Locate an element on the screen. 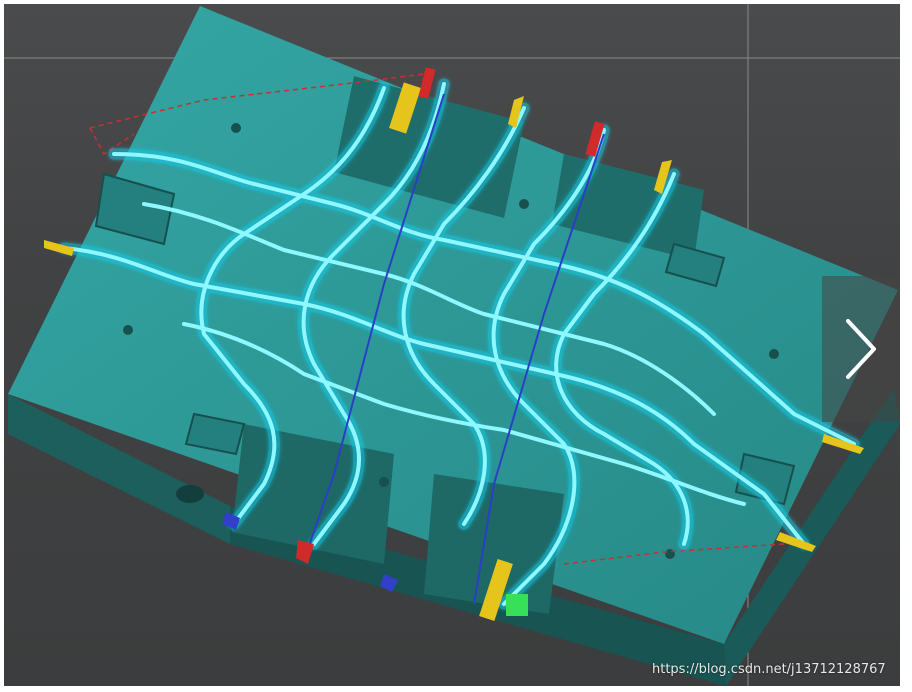 Image resolution: width=912 pixels, height=692 pixels. chevron-right-icon is located at coordinates (861, 349).